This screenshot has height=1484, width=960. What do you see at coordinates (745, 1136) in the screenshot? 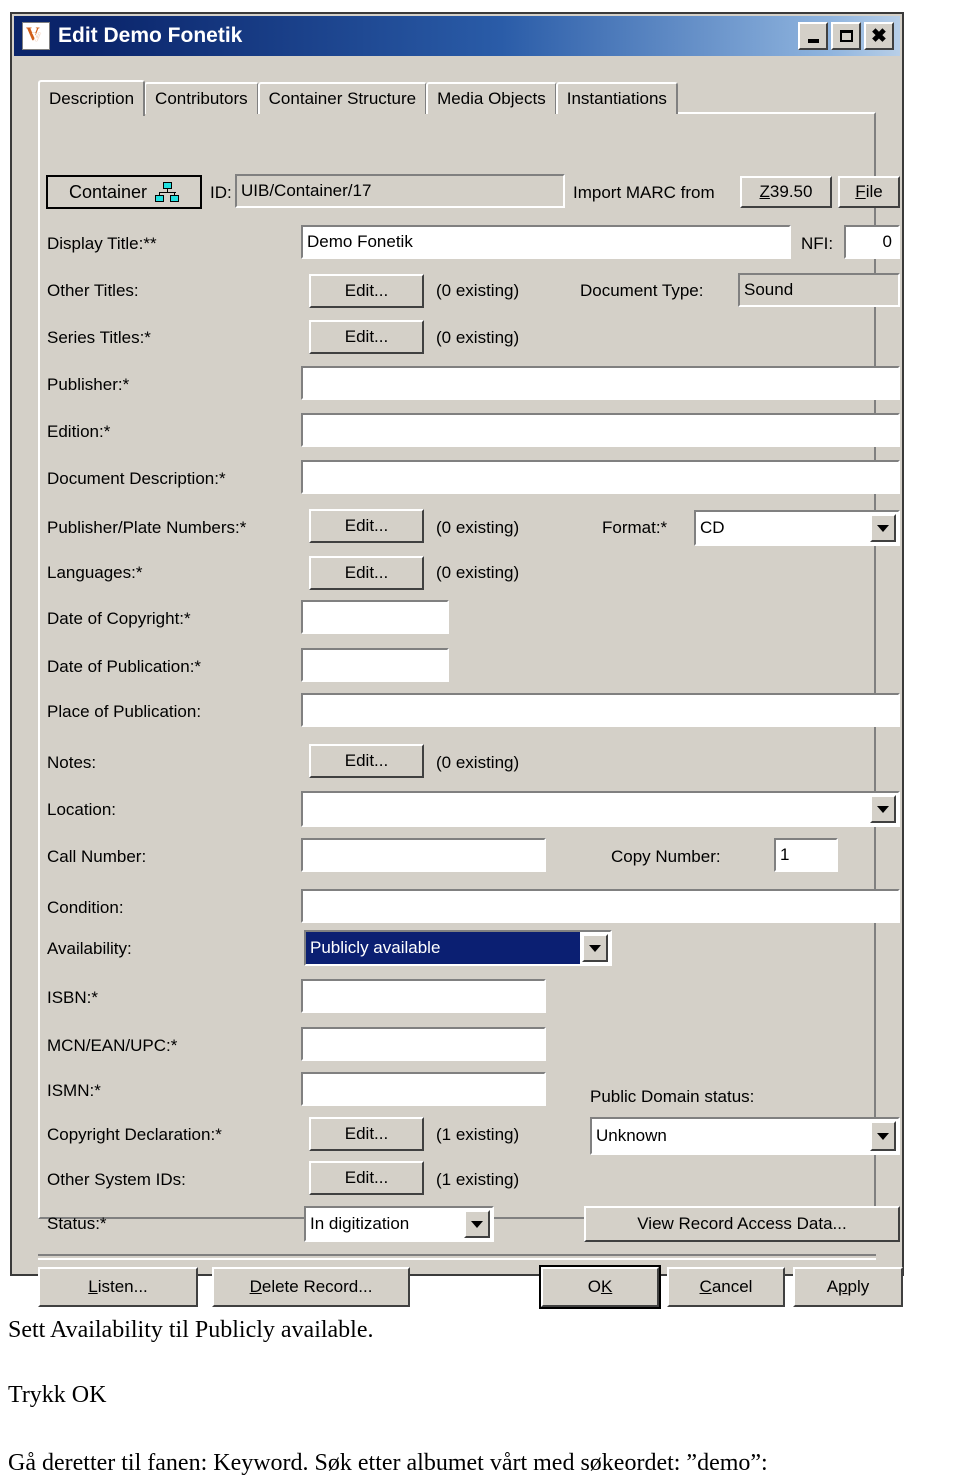
I see `public-domain-status-combobox: Unknown` at bounding box center [745, 1136].